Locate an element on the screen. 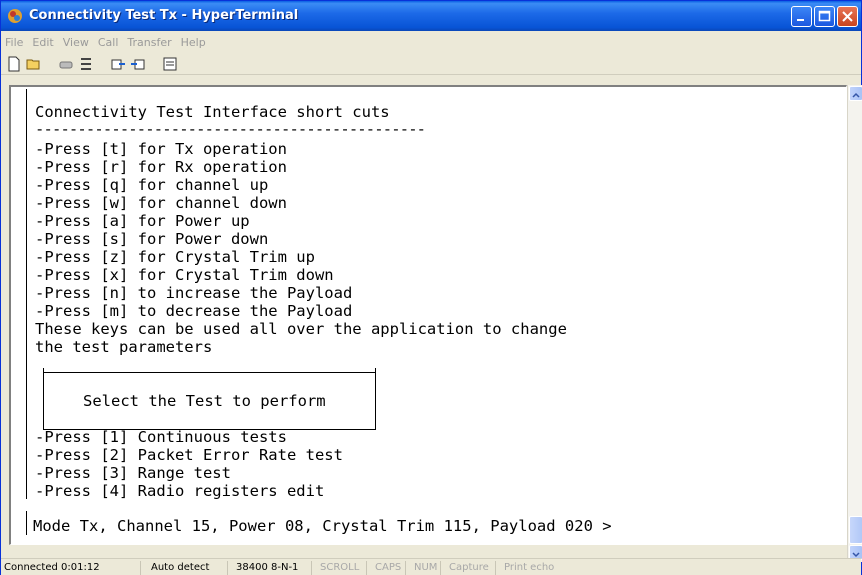 The height and width of the screenshot is (575, 862). terminal-line: -Press [w] for channel down is located at coordinates (161, 203).